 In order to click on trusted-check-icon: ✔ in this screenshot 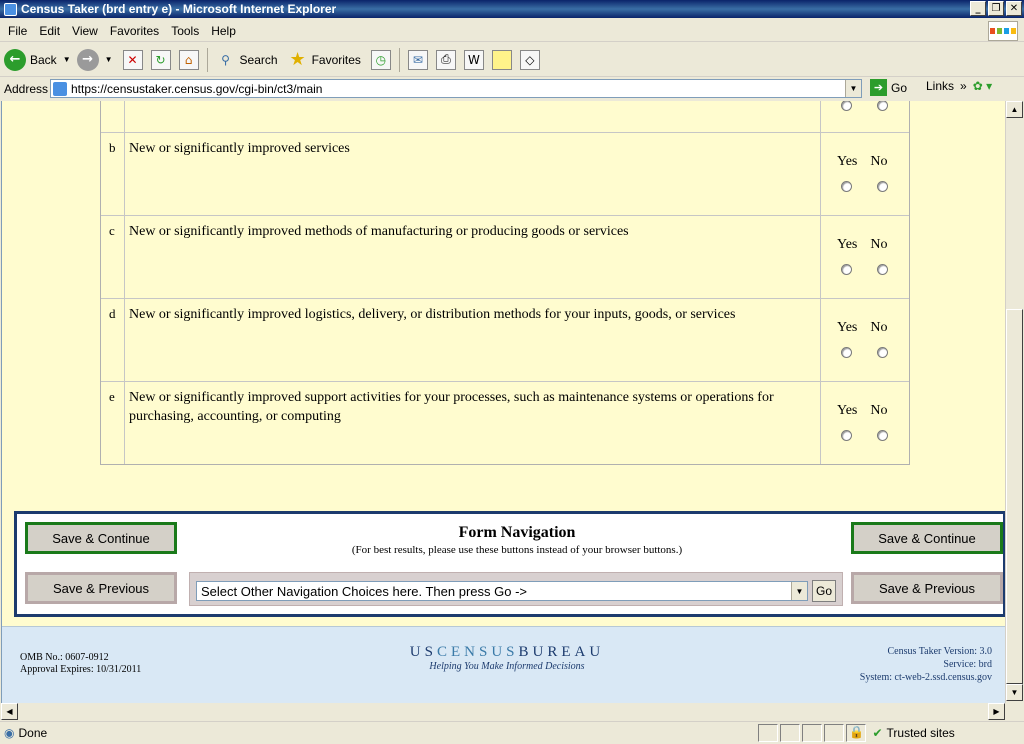, I will do `click(877, 733)`.